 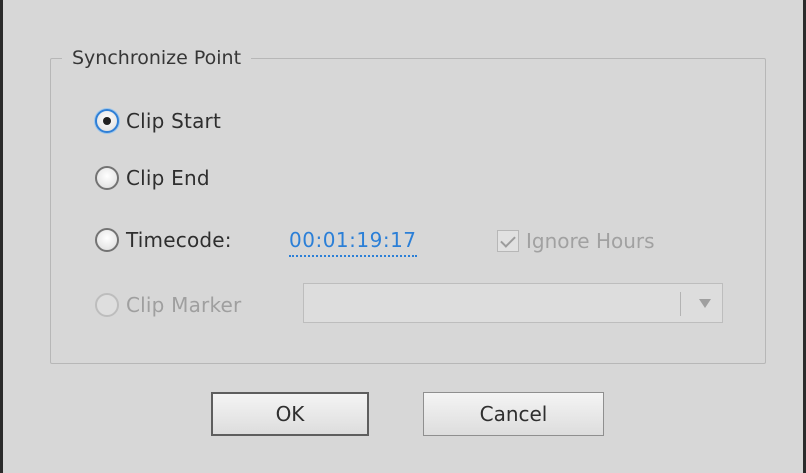 What do you see at coordinates (590, 241) in the screenshot?
I see `ignore-hours-label: Ignore Hours` at bounding box center [590, 241].